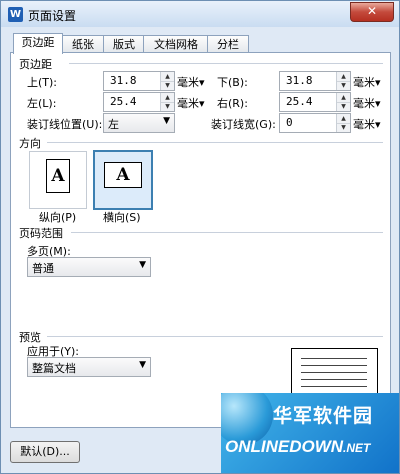  I want to click on multiple-pages-value: 普通, so click(43, 268).